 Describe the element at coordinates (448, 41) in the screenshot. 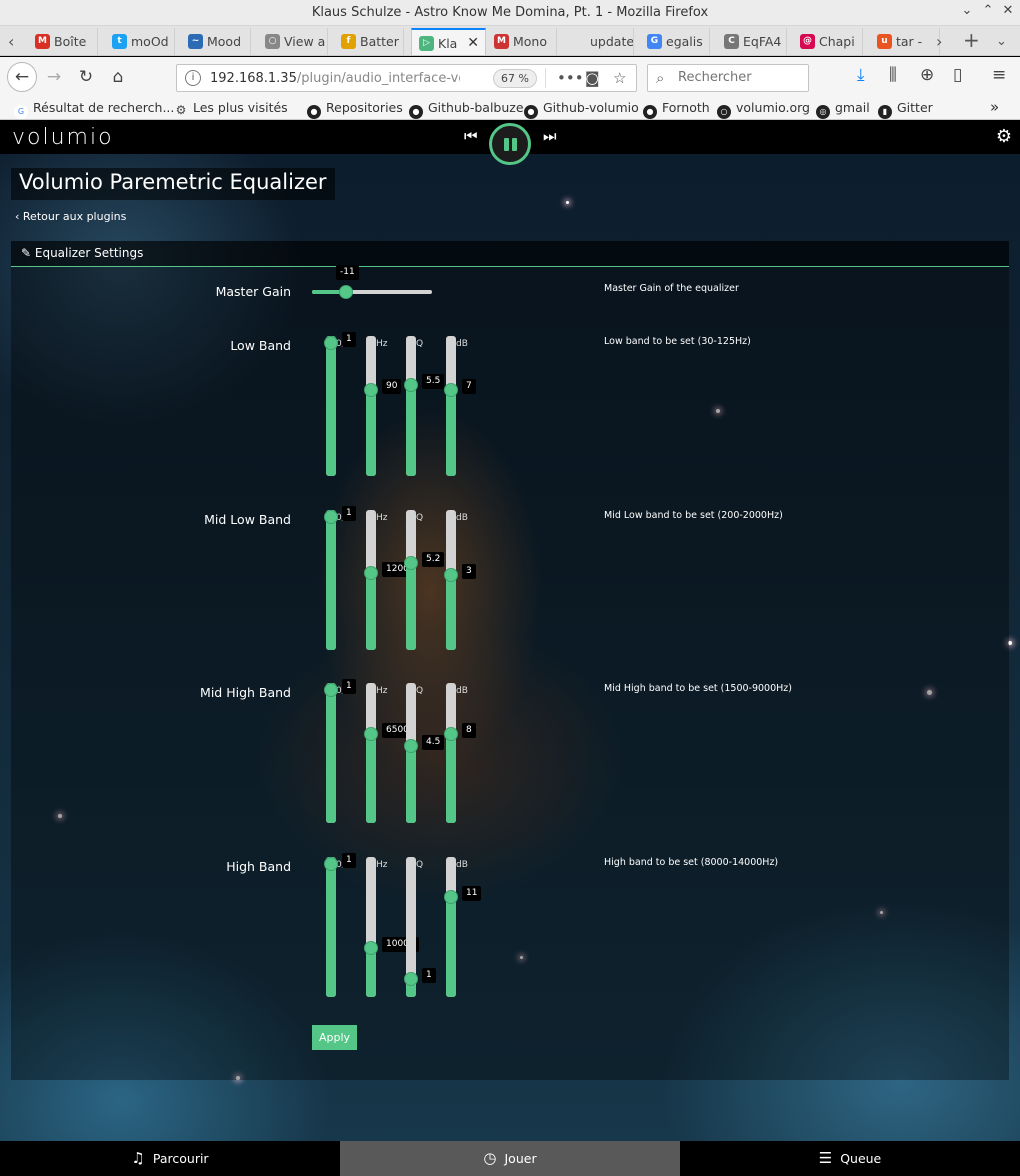

I see `browser-tab: ▷ Kla ✕` at that location.